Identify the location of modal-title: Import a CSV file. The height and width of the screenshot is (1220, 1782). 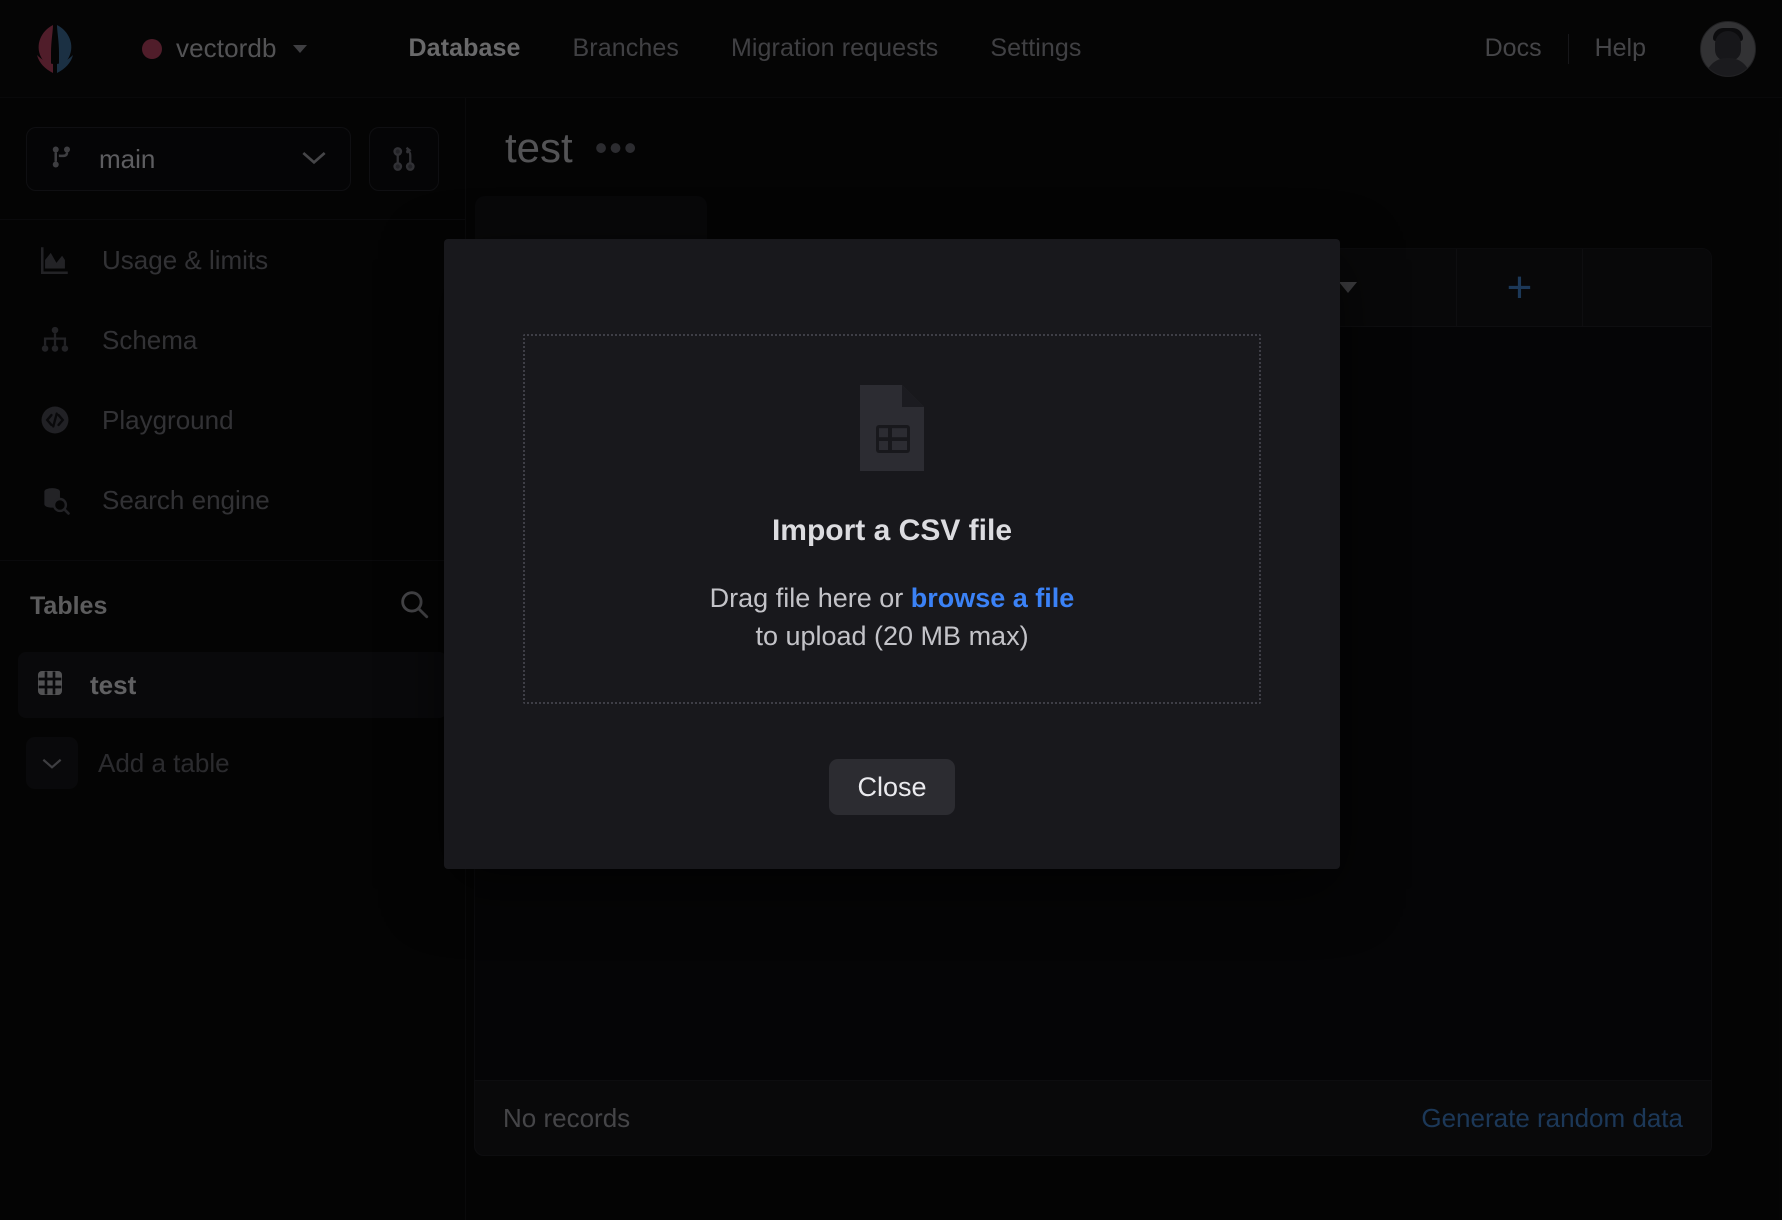
(892, 530).